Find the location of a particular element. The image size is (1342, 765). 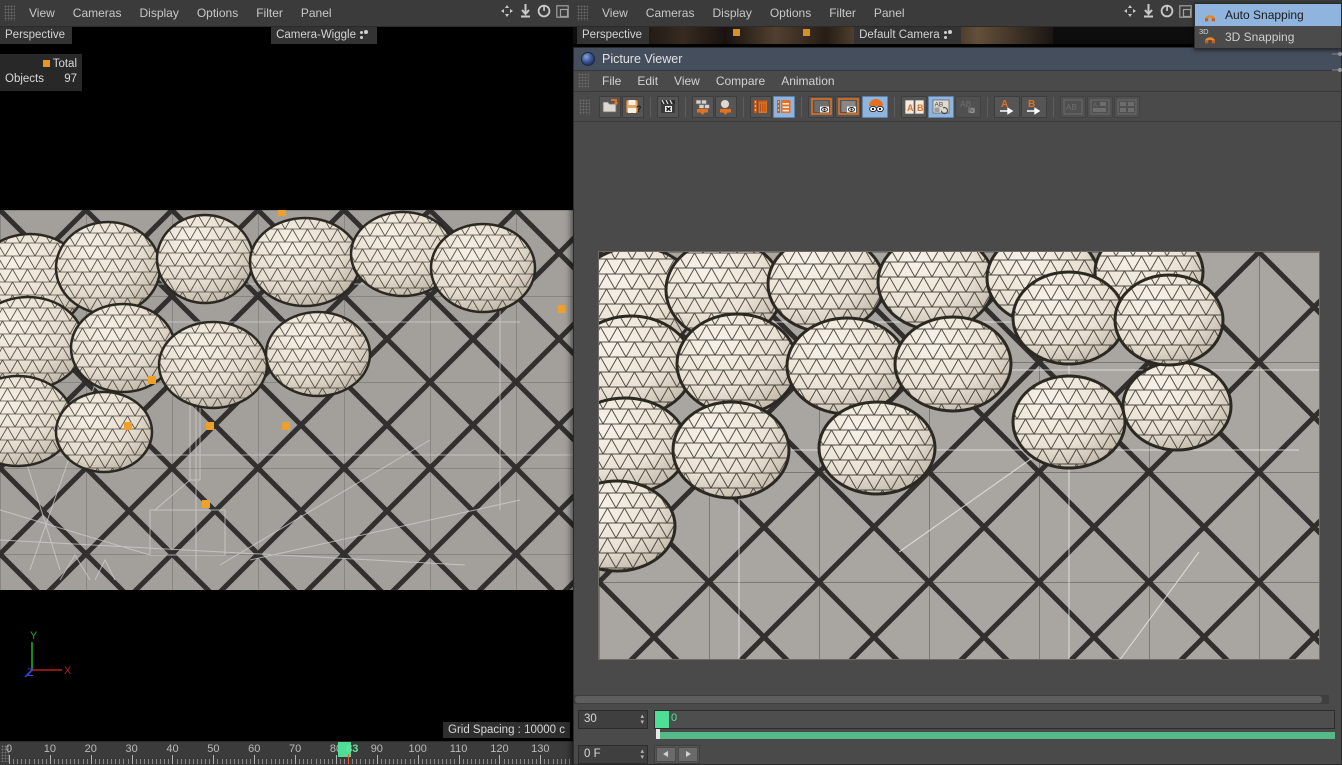

lv-camera-label: Camera-Wiggle is located at coordinates (324, 35).